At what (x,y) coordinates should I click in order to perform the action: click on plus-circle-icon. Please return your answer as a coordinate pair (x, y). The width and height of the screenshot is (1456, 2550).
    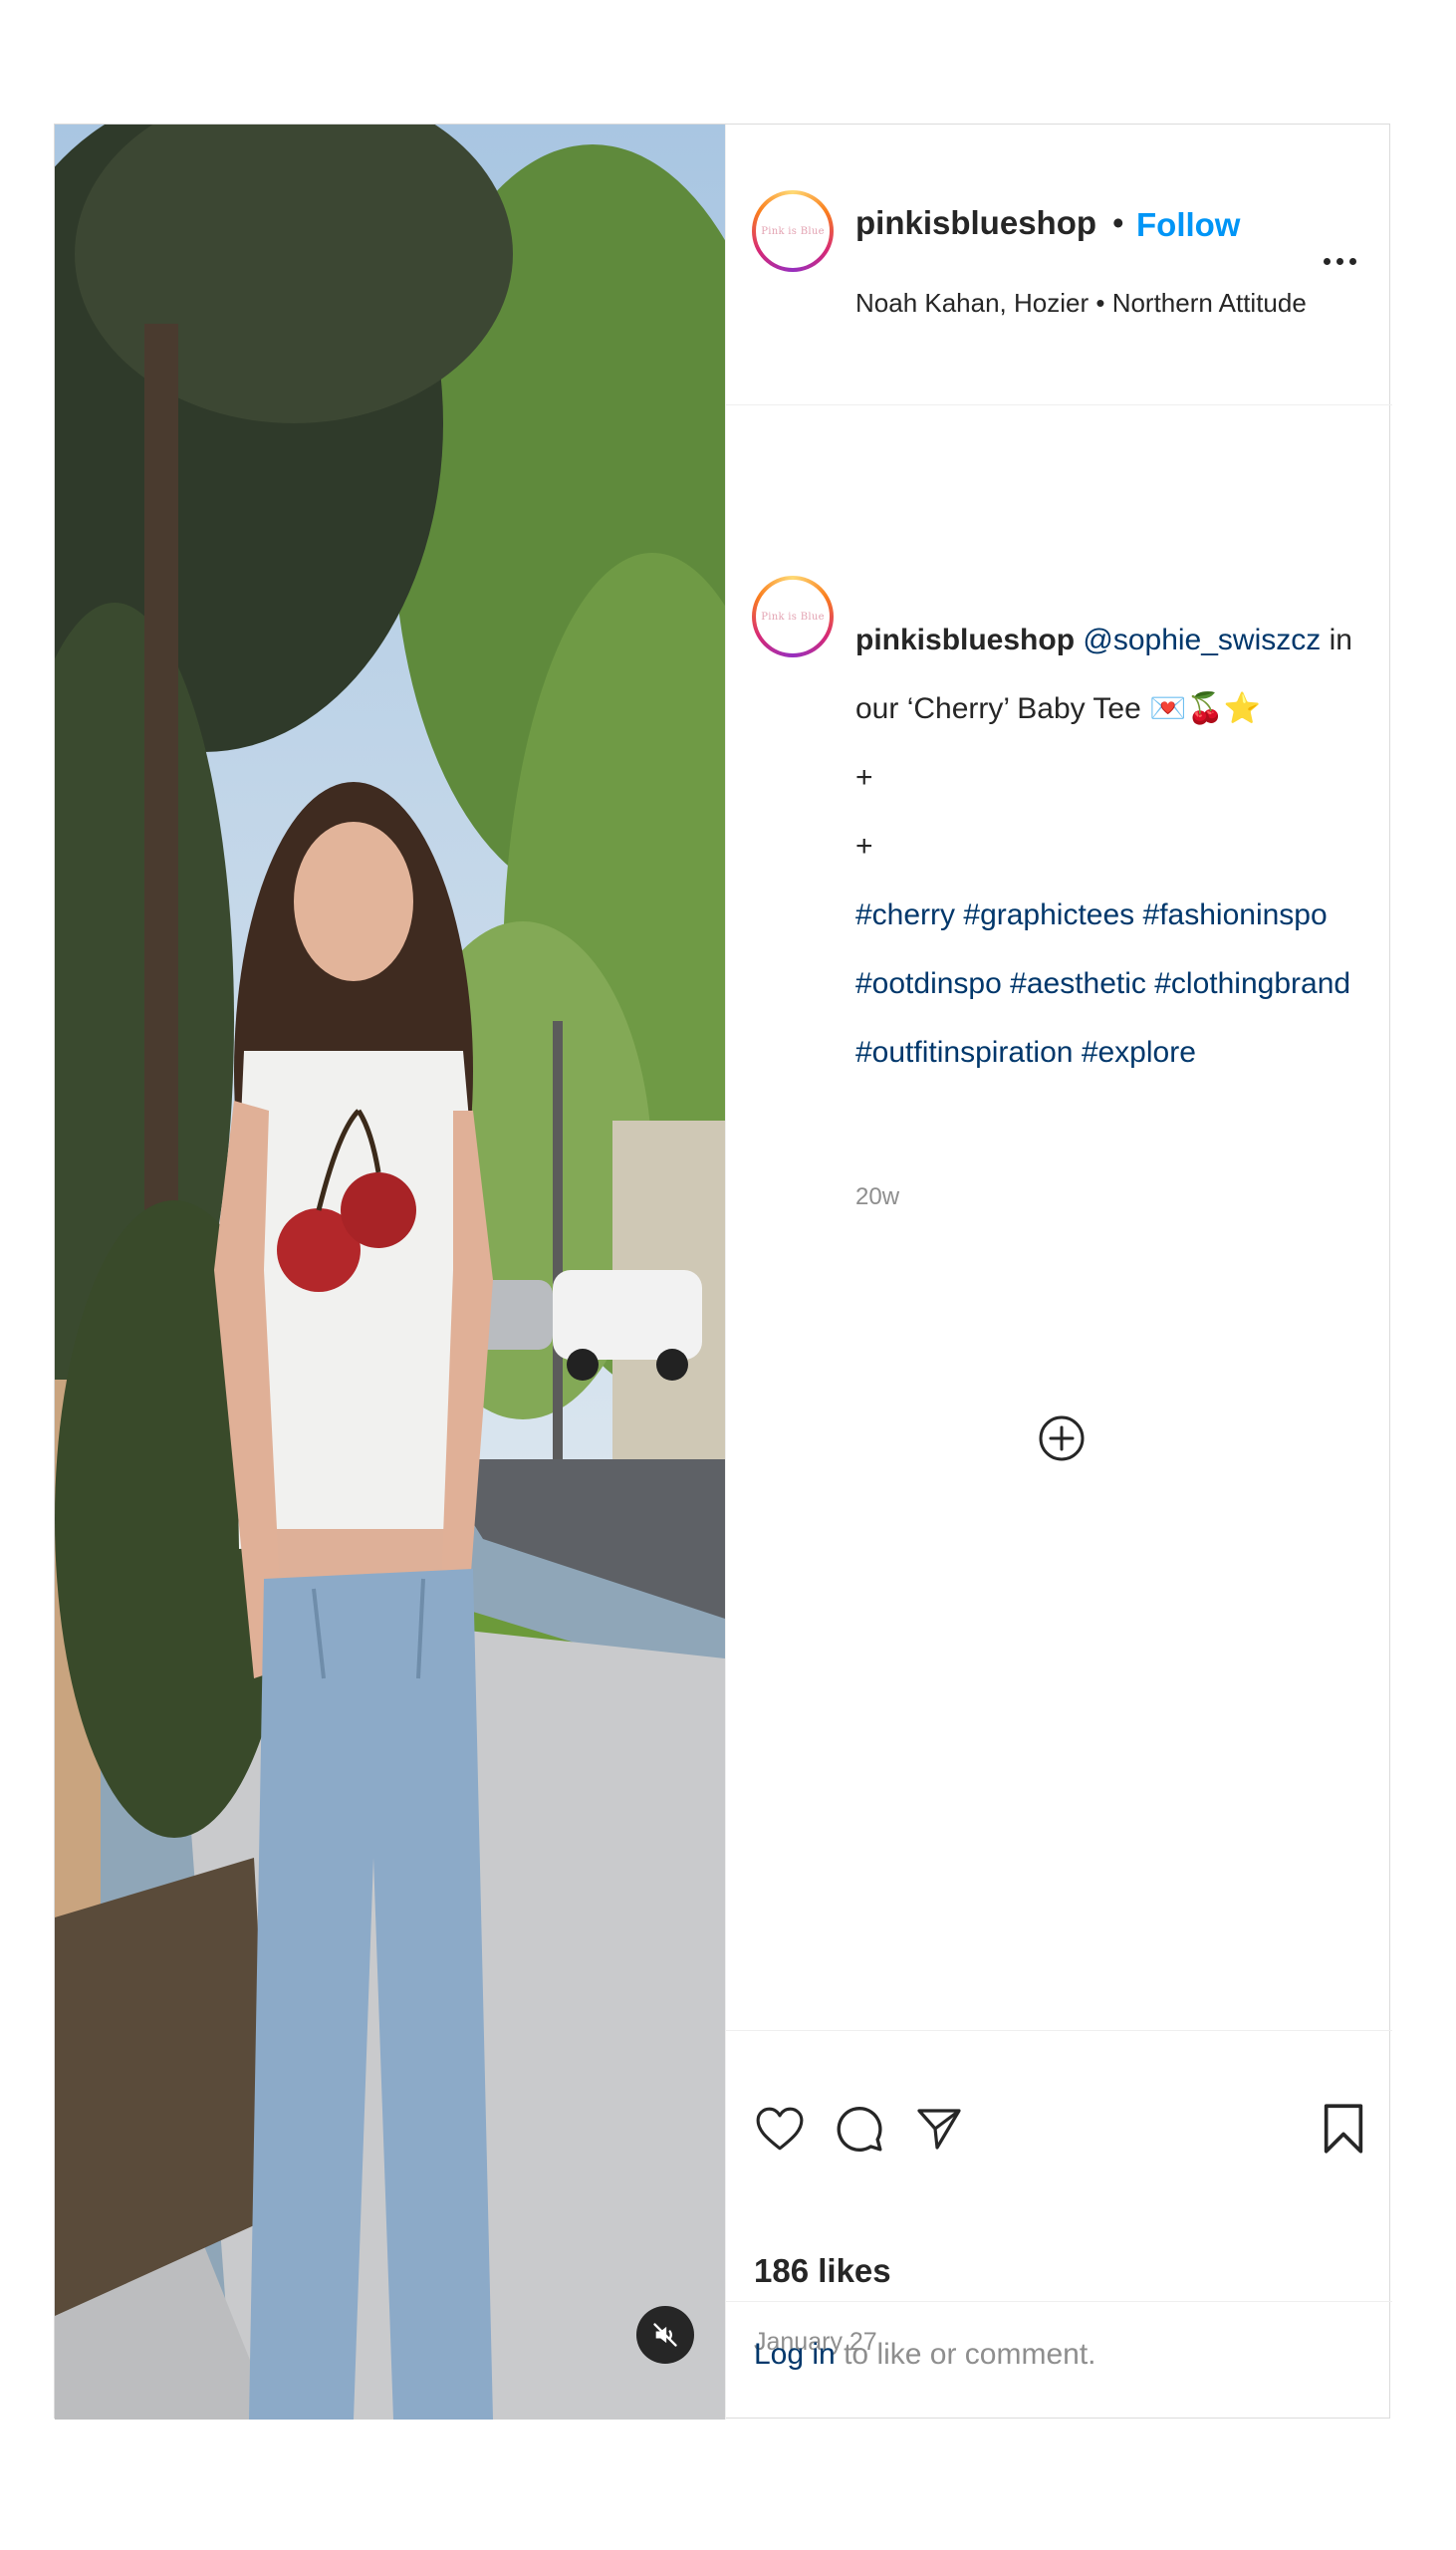
    Looking at the image, I should click on (1062, 1438).